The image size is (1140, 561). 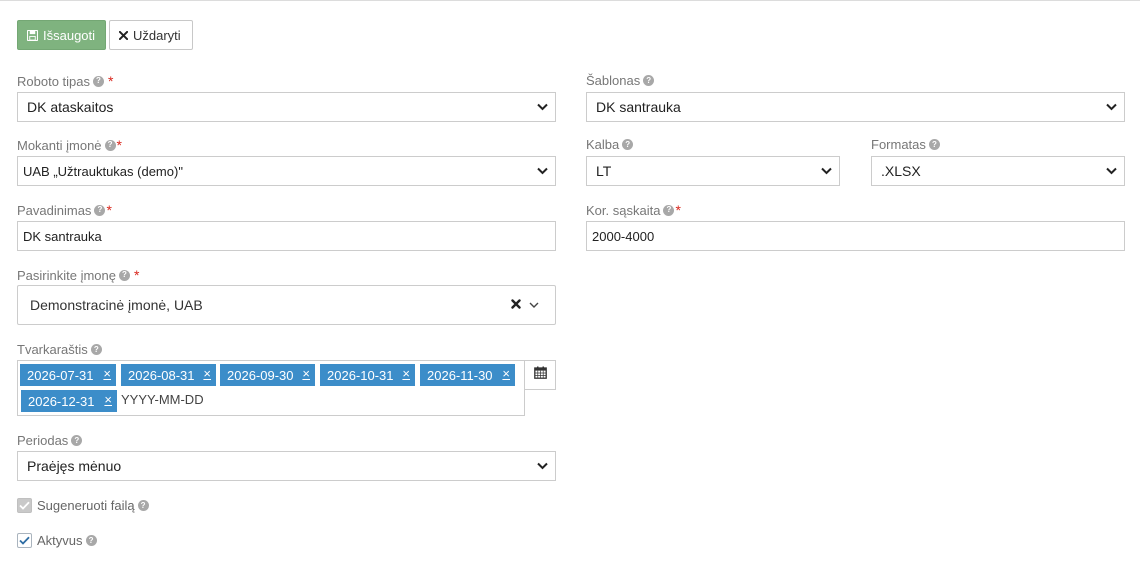 What do you see at coordinates (998, 171) in the screenshot?
I see `format-select: .XLSX` at bounding box center [998, 171].